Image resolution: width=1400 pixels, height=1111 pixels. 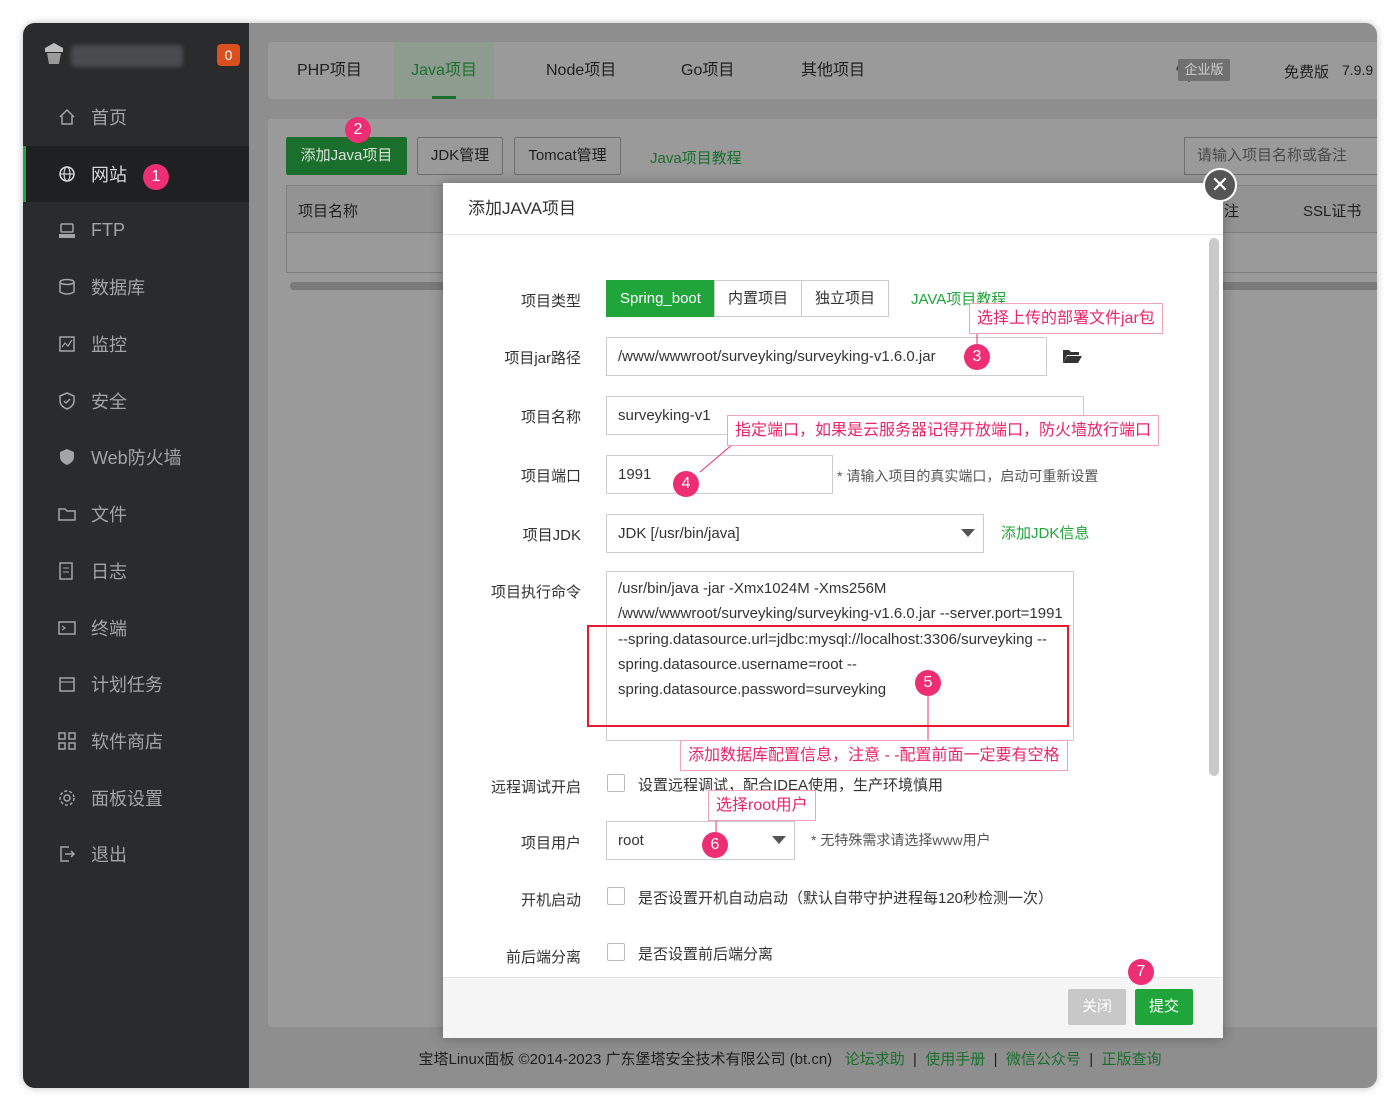 I want to click on sidebar-item-label: 计划任务, so click(x=127, y=685).